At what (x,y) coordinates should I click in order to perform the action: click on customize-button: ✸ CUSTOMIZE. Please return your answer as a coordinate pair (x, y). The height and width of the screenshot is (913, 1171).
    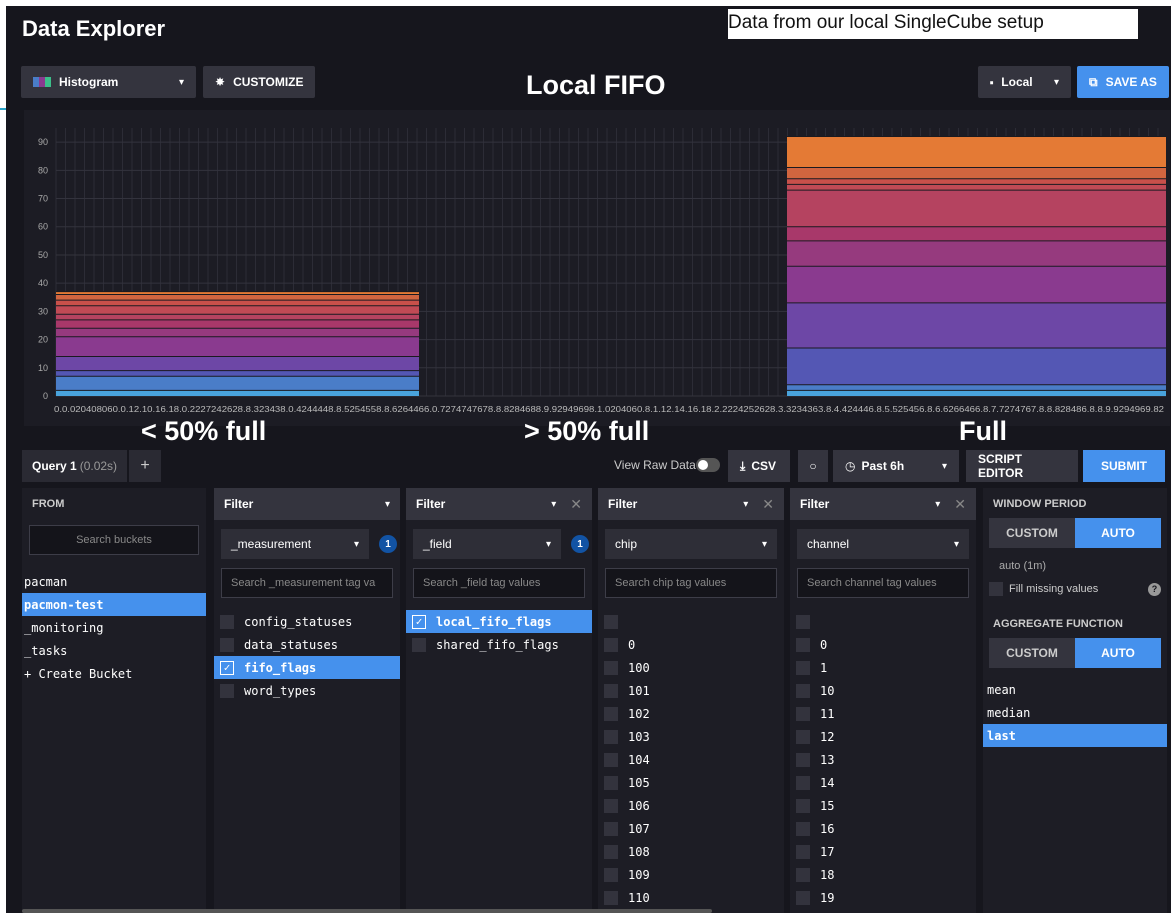
    Looking at the image, I should click on (259, 82).